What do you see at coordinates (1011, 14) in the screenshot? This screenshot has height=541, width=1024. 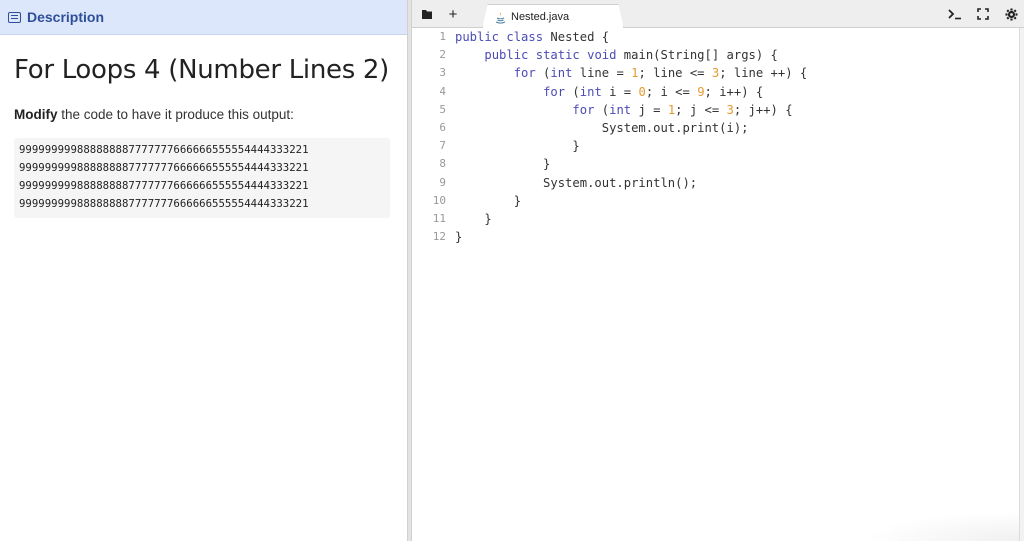 I see `settings-icon` at bounding box center [1011, 14].